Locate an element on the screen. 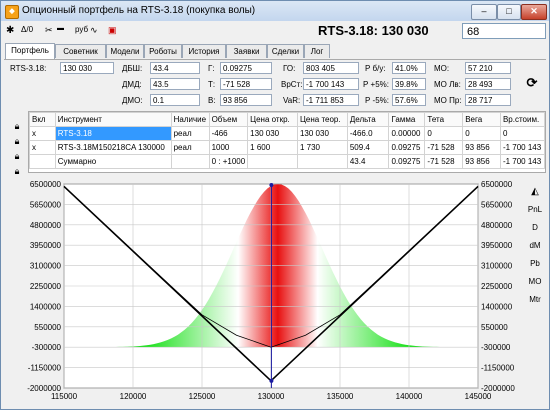  report-icon: ▣ is located at coordinates (112, 30).